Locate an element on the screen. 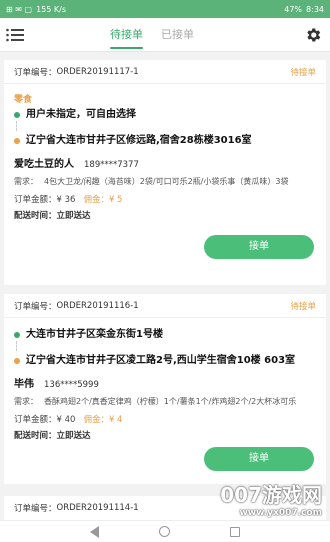 This screenshot has height=542, width=330. dropoff-address: 辽宁省大连市甘井子区修远路,宿舍28栋楼3016室 is located at coordinates (139, 140).